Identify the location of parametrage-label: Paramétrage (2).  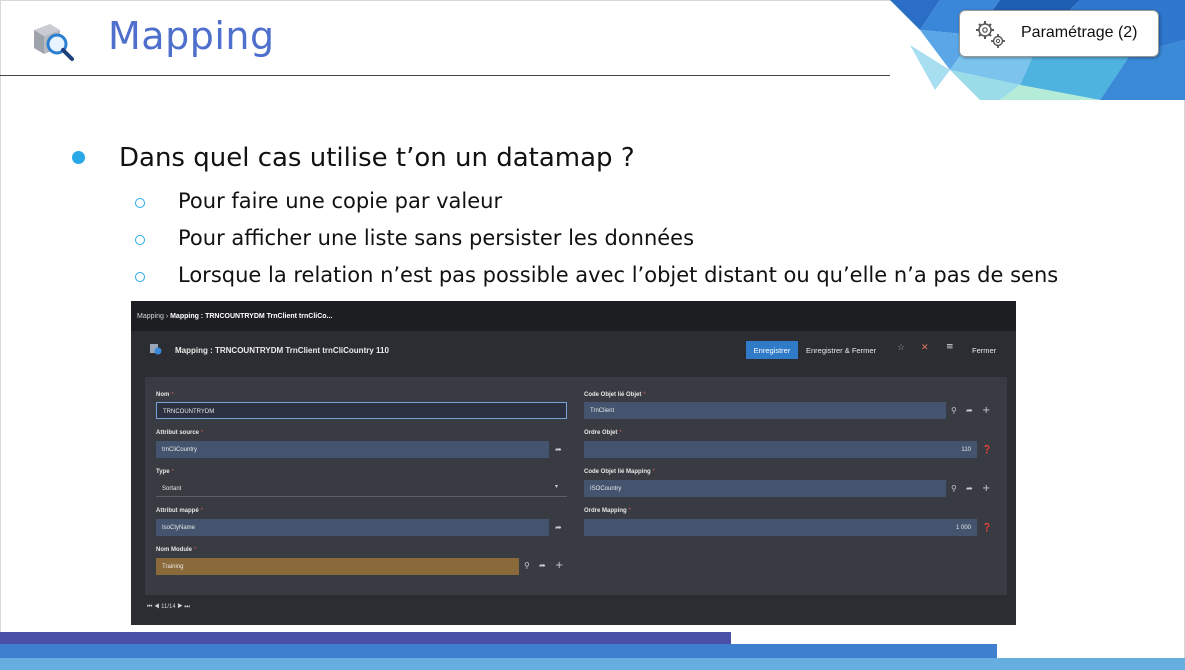
(1079, 32).